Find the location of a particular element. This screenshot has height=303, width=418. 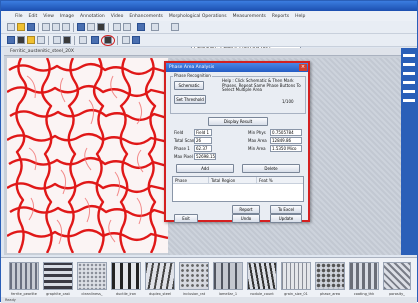

menu-item-enhancements: Enhancements is located at coordinates (146, 16).